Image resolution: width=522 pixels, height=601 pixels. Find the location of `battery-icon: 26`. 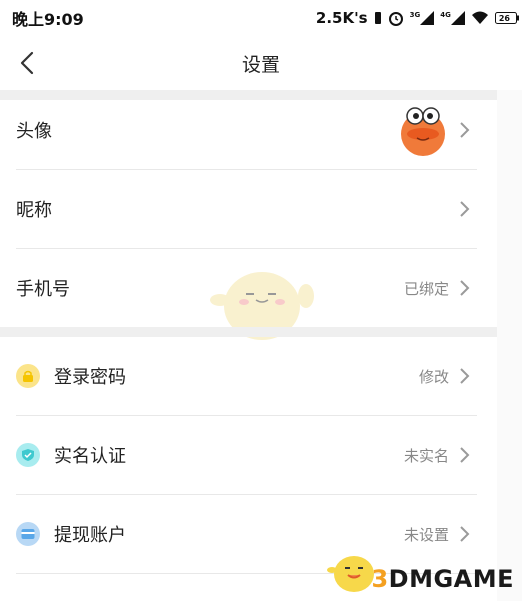

battery-icon: 26 is located at coordinates (506, 18).